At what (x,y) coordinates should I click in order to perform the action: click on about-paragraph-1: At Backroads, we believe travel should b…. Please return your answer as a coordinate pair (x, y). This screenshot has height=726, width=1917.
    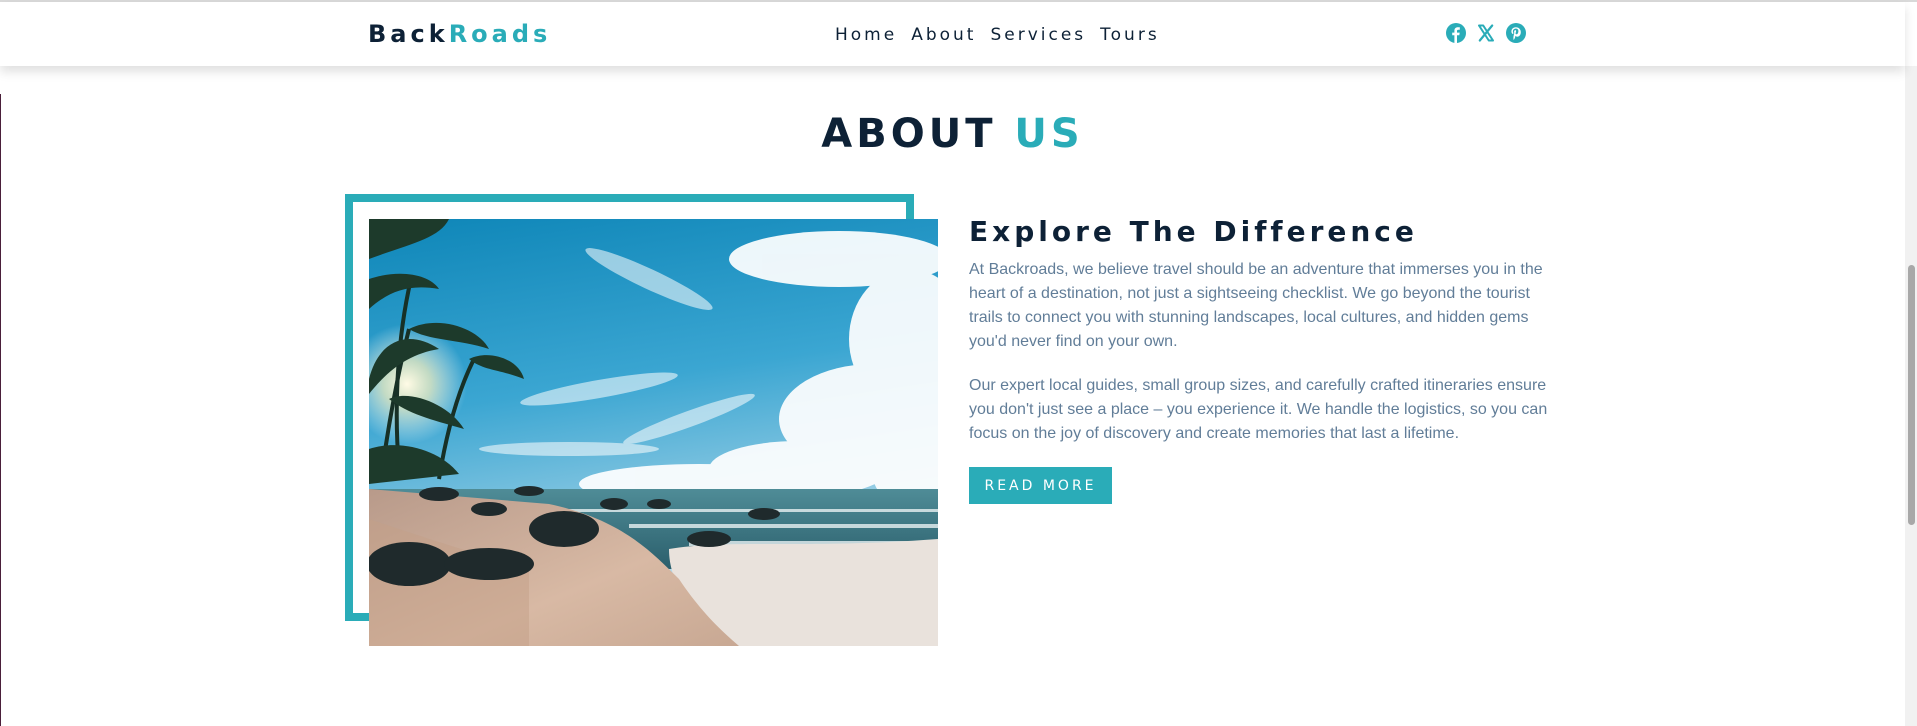
    Looking at the image, I should click on (1256, 305).